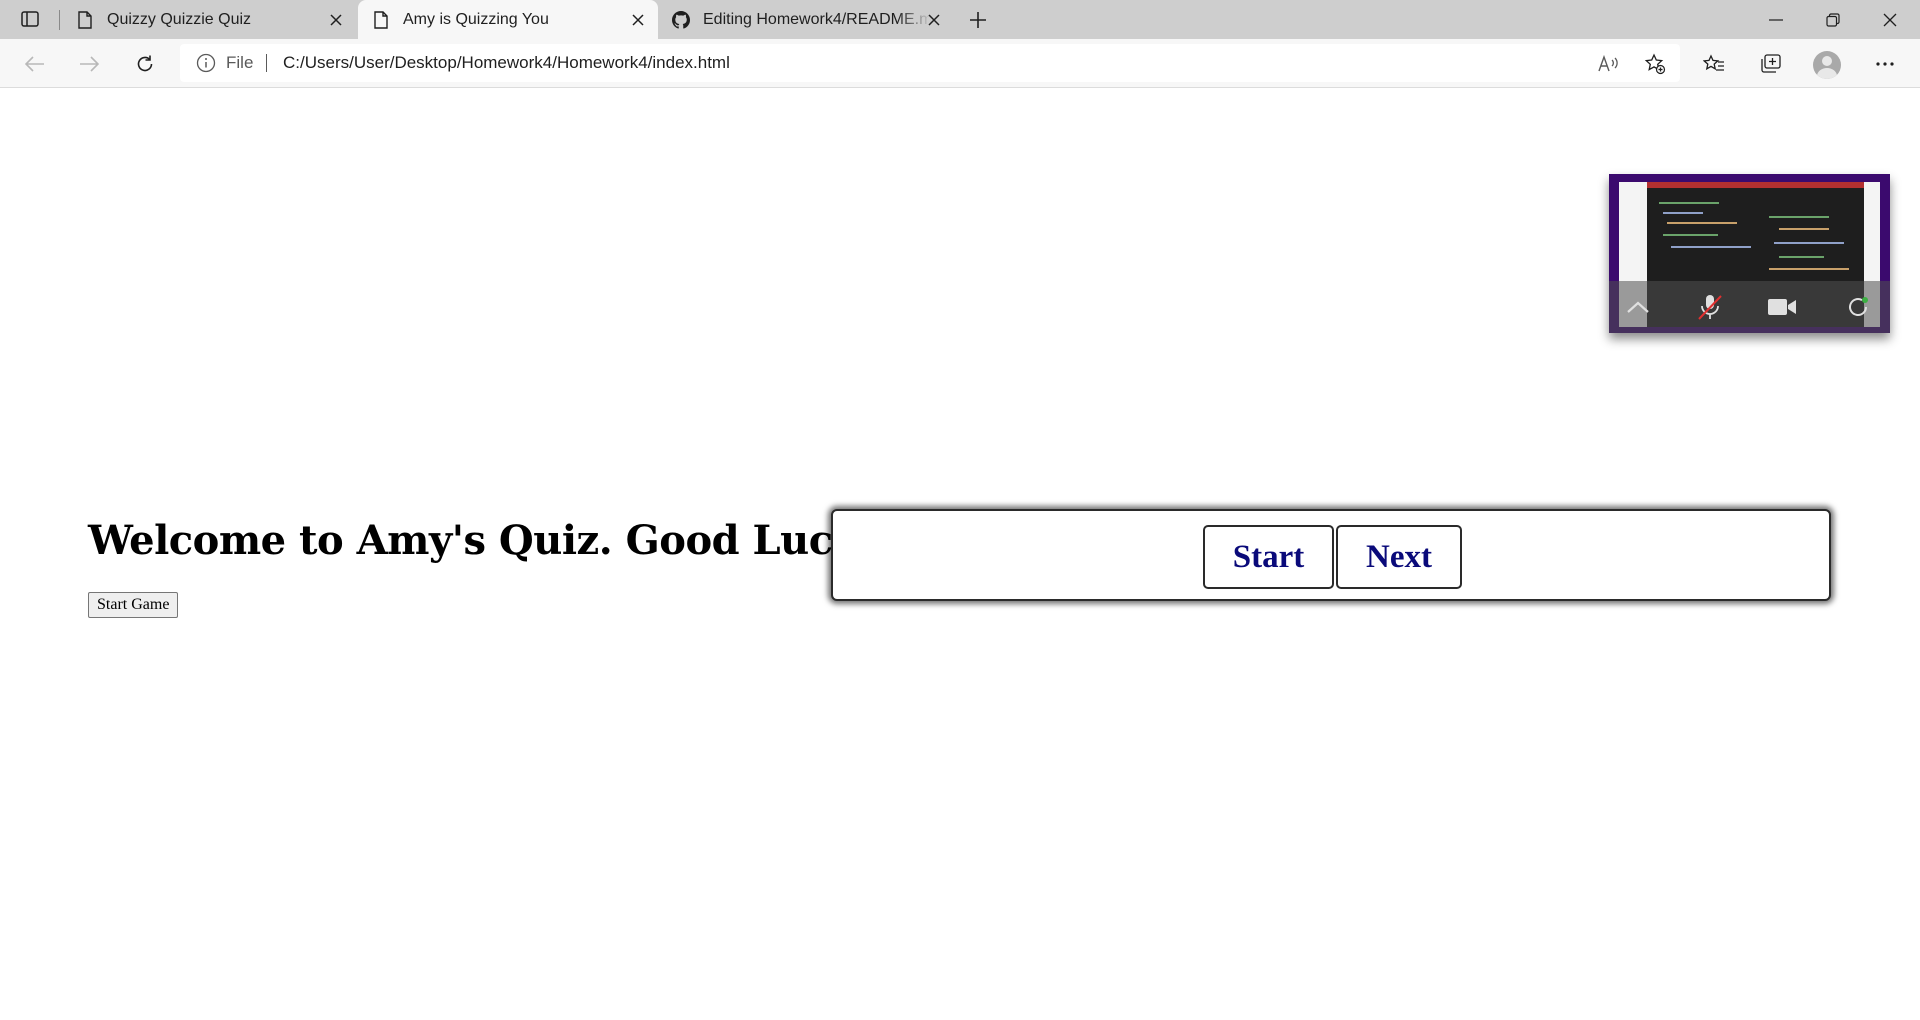 The width and height of the screenshot is (1920, 1020). Describe the element at coordinates (1749, 253) in the screenshot. I see `screen-share-preview` at that location.